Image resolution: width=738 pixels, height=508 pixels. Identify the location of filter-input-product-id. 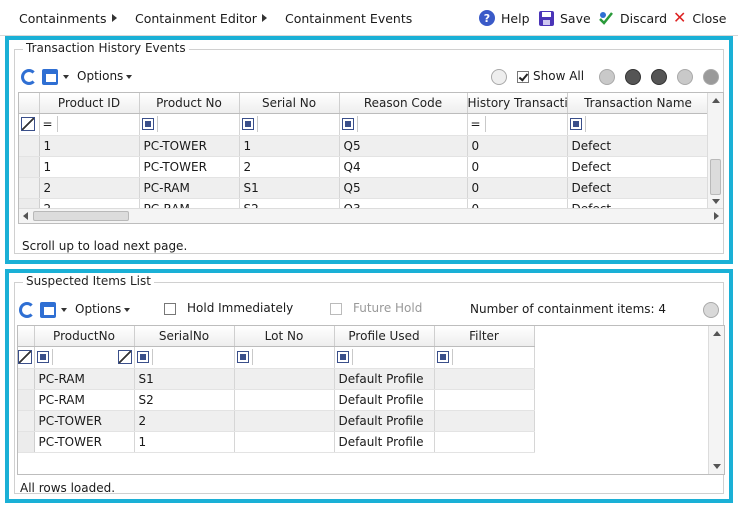
(57, 124).